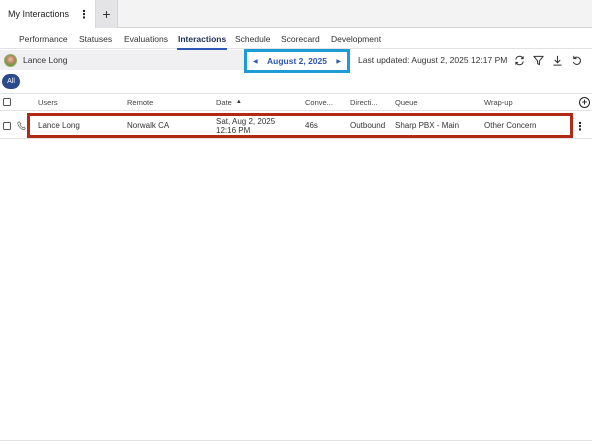 This screenshot has height=444, width=592. I want to click on column-header-date: Date ▲, so click(229, 102).